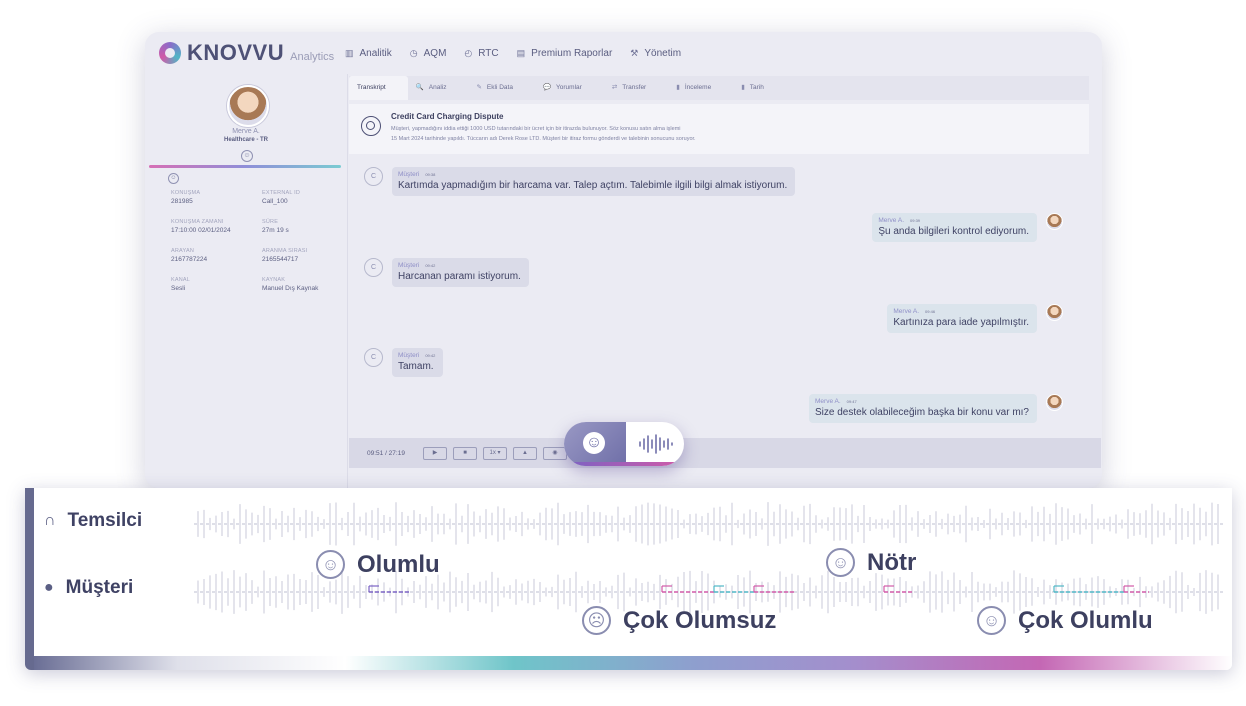 The width and height of the screenshot is (1246, 706). What do you see at coordinates (245, 140) in the screenshot?
I see `agent-department: Healthcare - TR` at bounding box center [245, 140].